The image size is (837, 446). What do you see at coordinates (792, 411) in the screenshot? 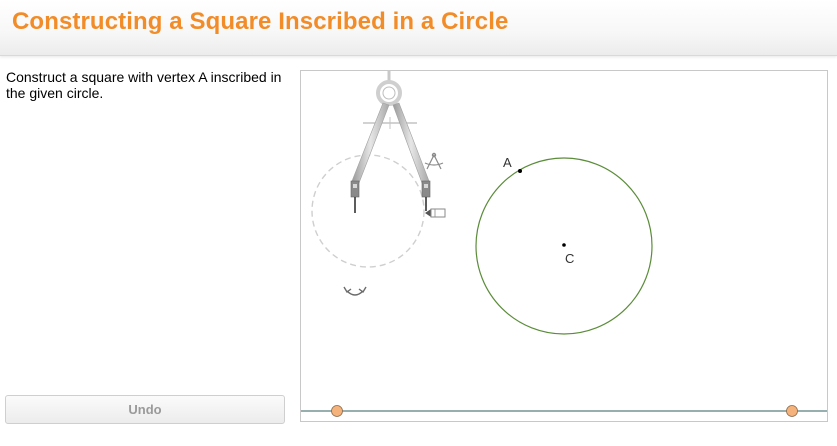
I see `slider-handle-right` at bounding box center [792, 411].